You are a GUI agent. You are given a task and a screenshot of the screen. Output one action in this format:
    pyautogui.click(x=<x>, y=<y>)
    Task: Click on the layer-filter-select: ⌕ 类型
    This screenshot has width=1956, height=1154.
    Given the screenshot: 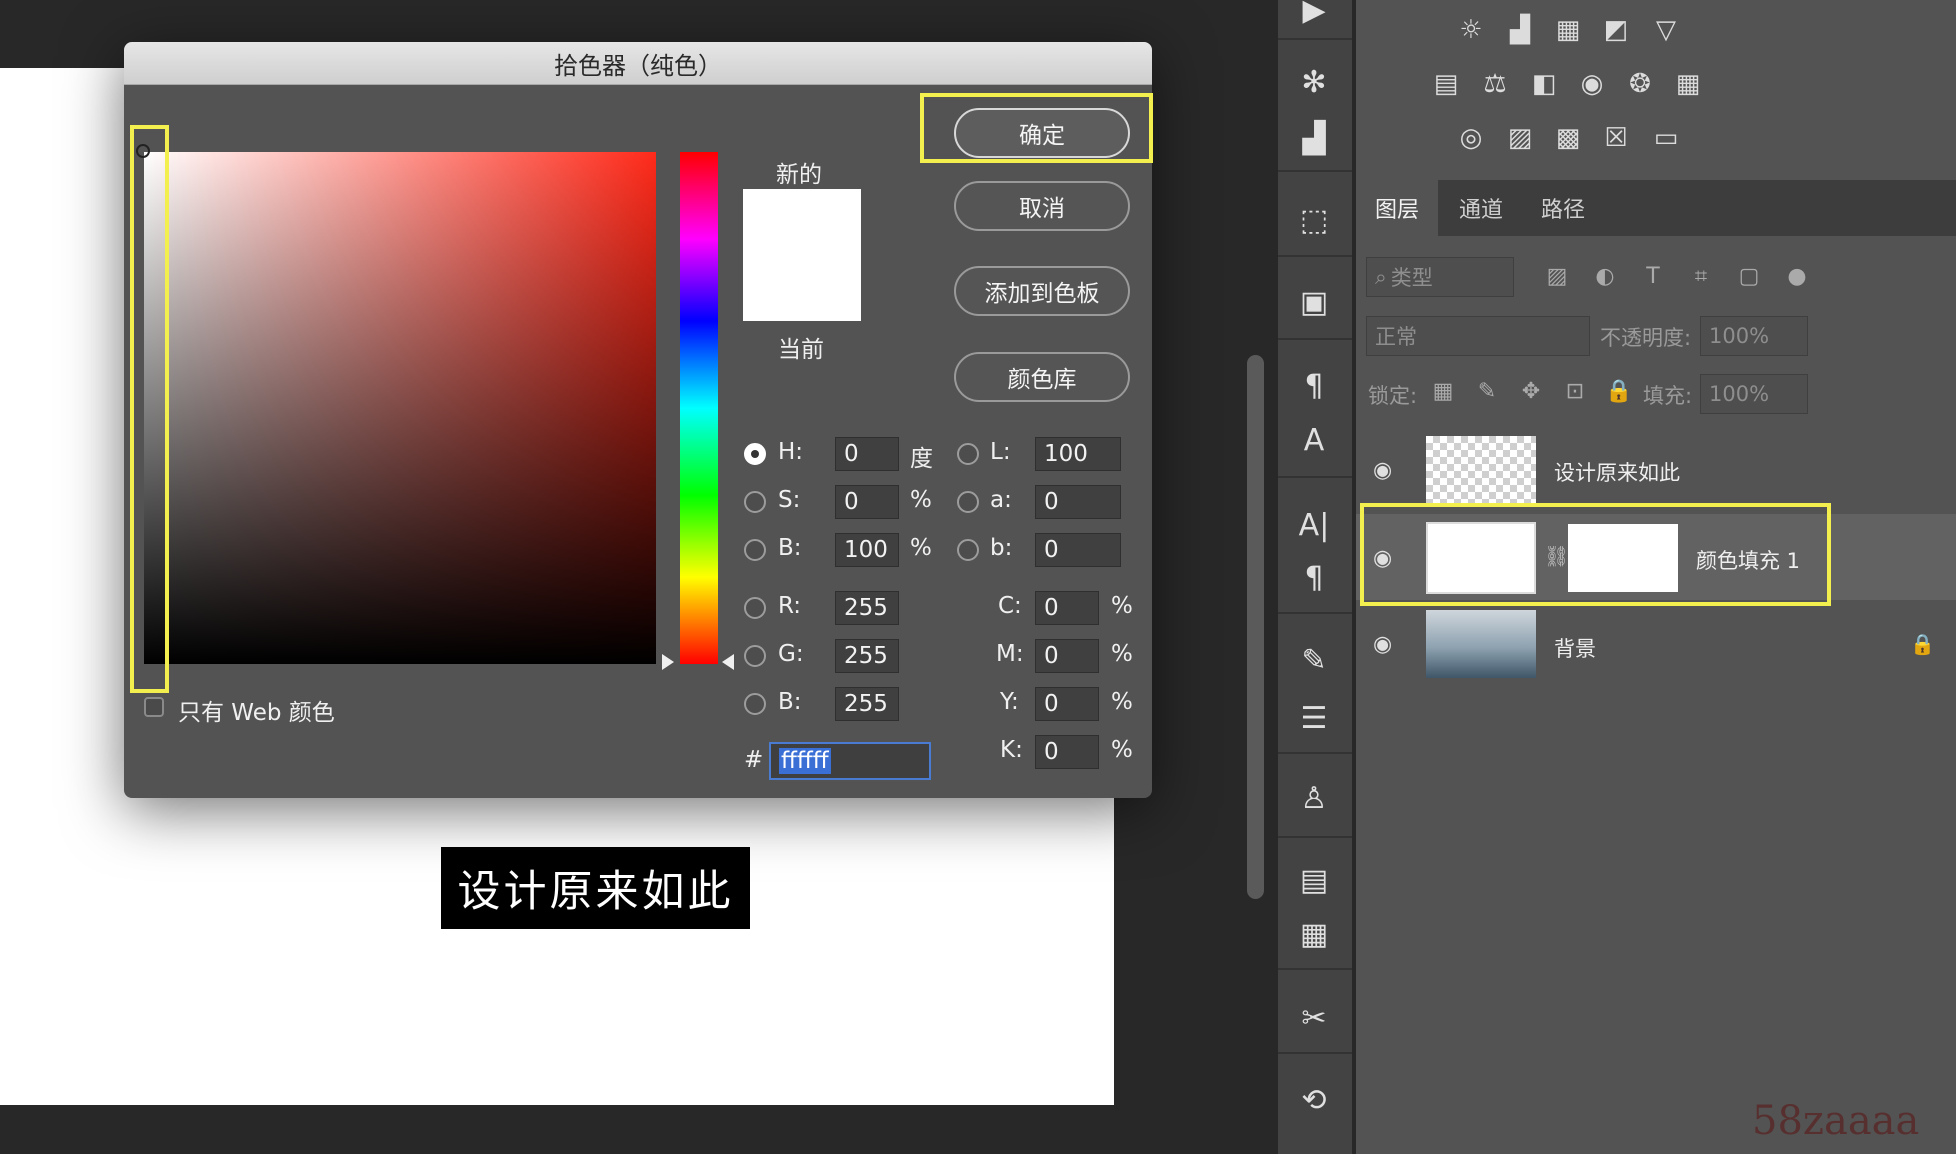 What is the action you would take?
    pyautogui.click(x=1440, y=277)
    